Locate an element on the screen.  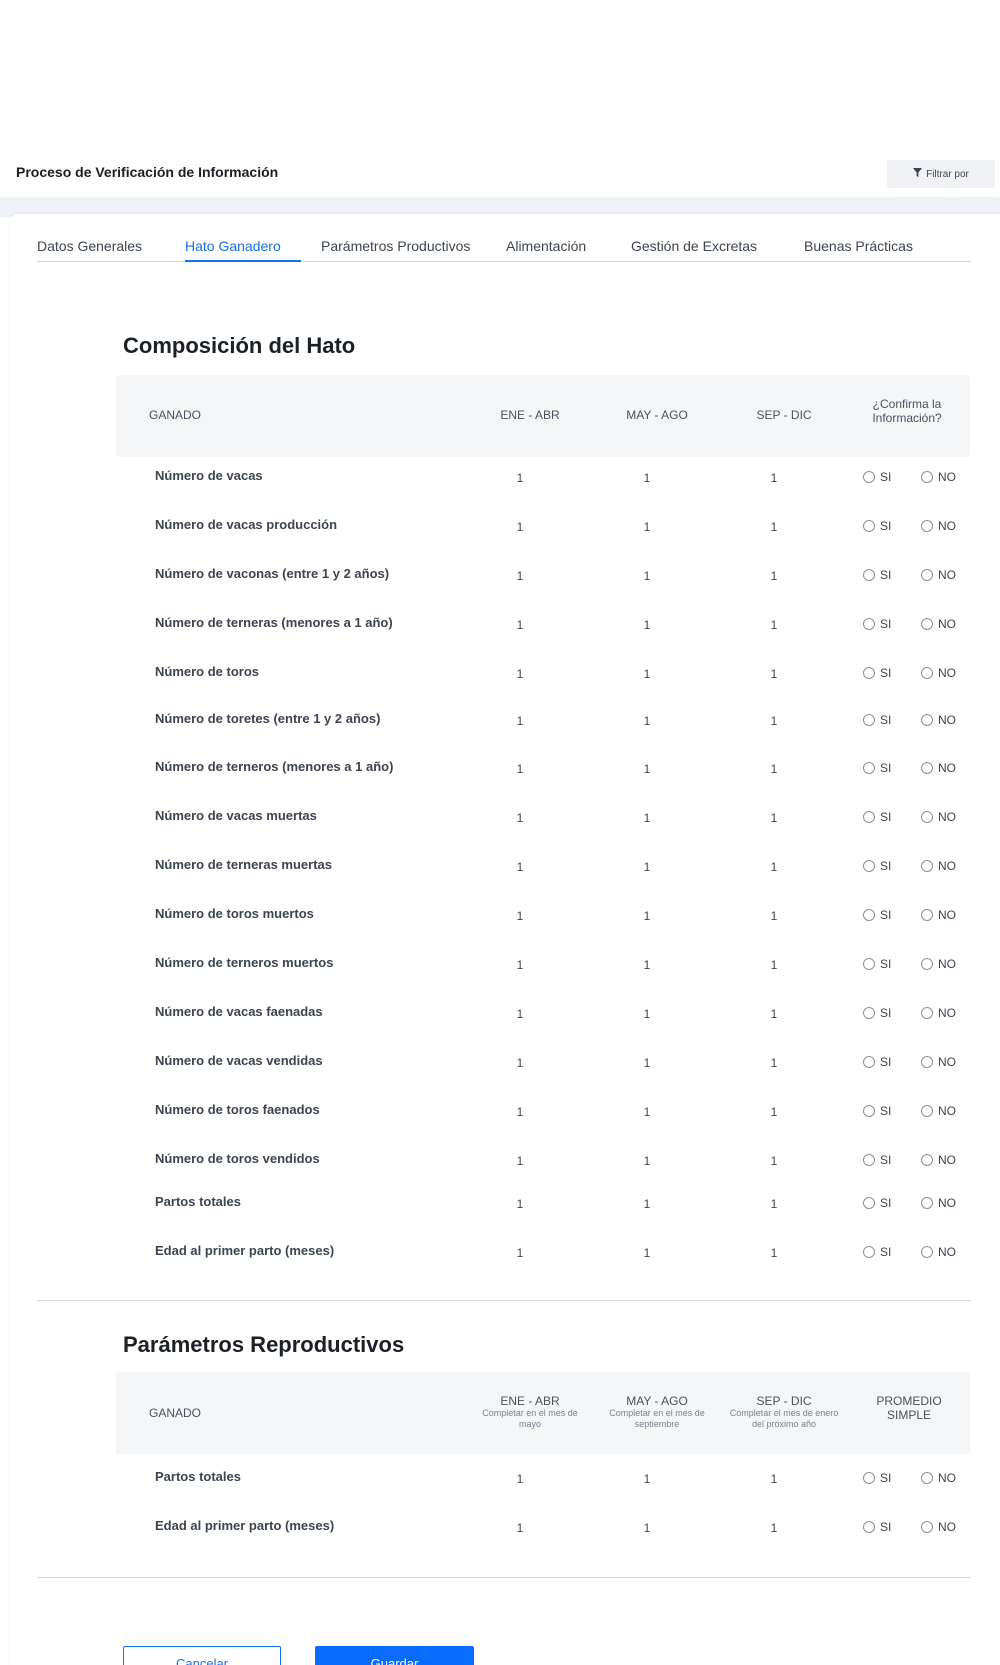
tab-gestion-excretas: Gestión de Excretas is located at coordinates (717, 249).